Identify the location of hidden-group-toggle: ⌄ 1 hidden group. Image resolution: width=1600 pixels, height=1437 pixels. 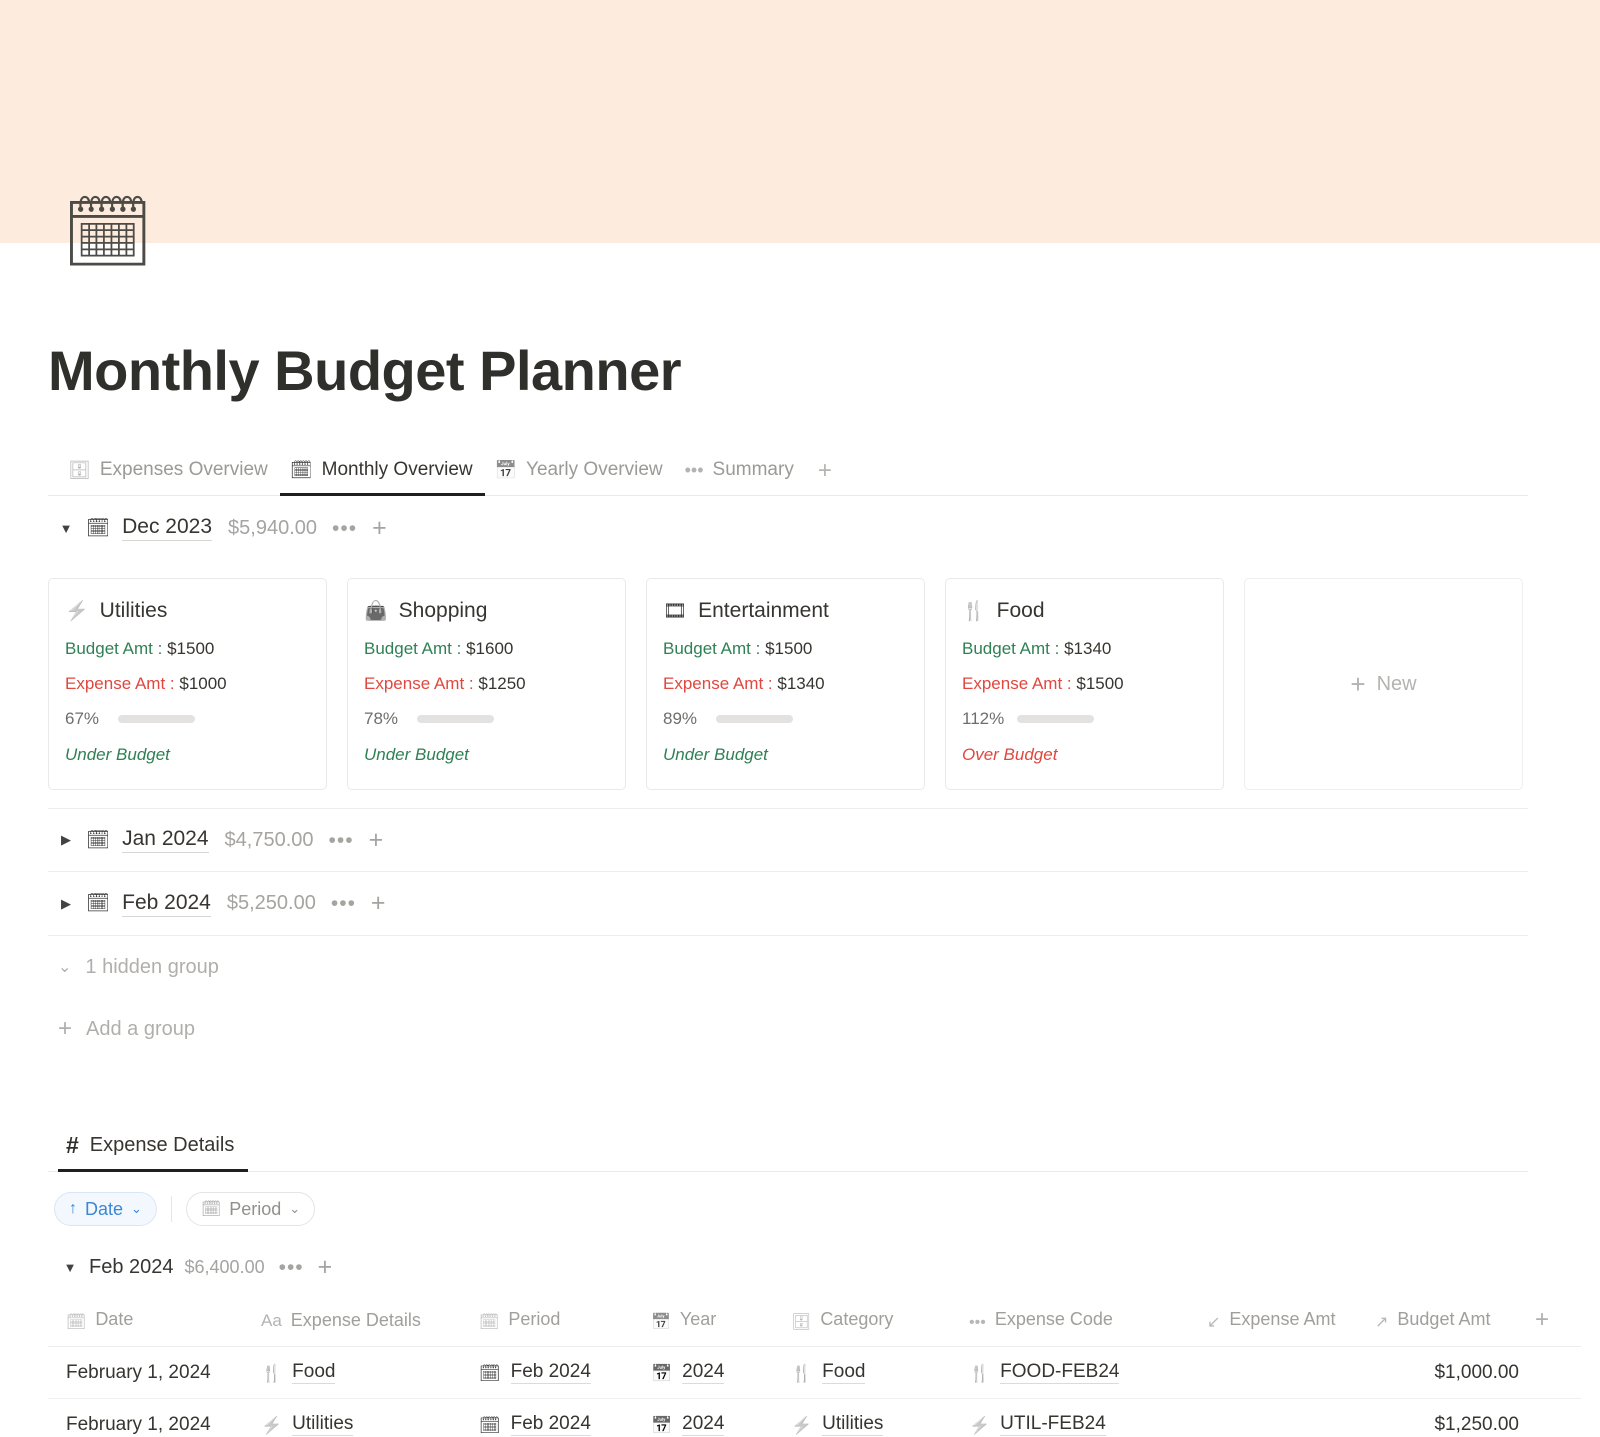
(788, 967).